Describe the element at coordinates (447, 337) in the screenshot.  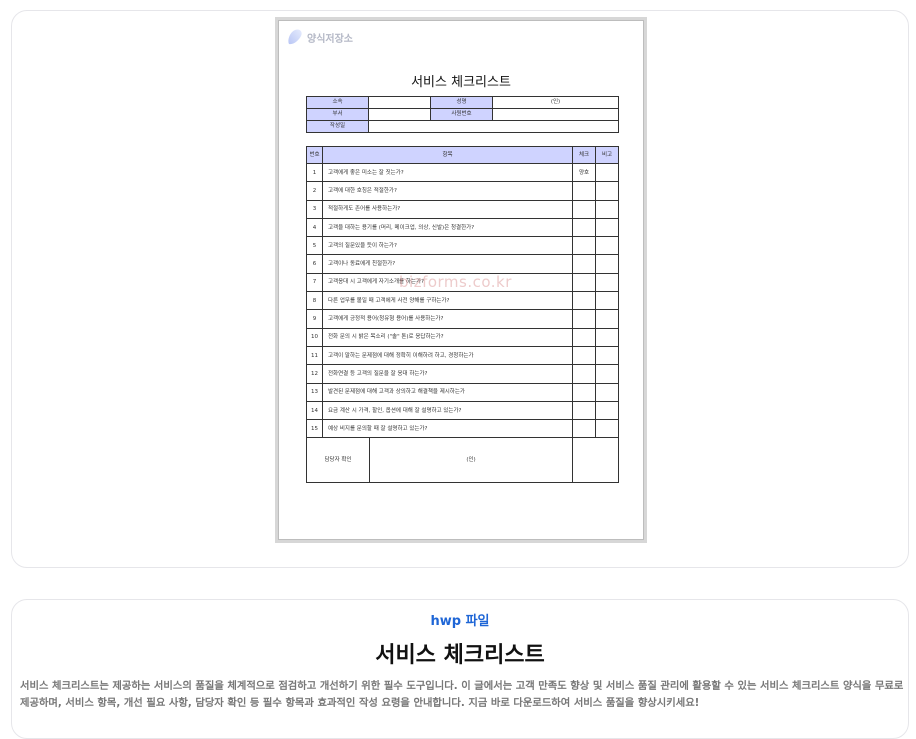
I see `item-text: 전화 문의 시 밝은 목소리 ("솔" 톤)로 응답하는가?` at that location.